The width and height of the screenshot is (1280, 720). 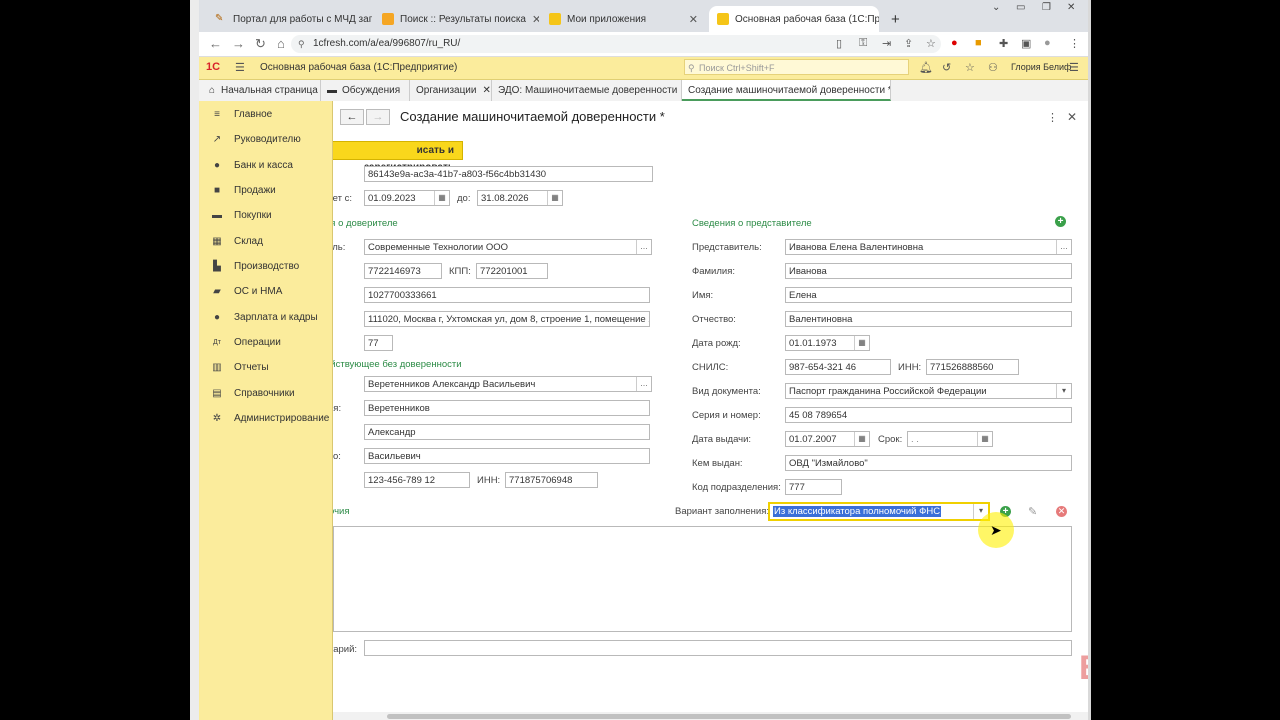 I want to click on avatar: ●, so click(x=1047, y=43).